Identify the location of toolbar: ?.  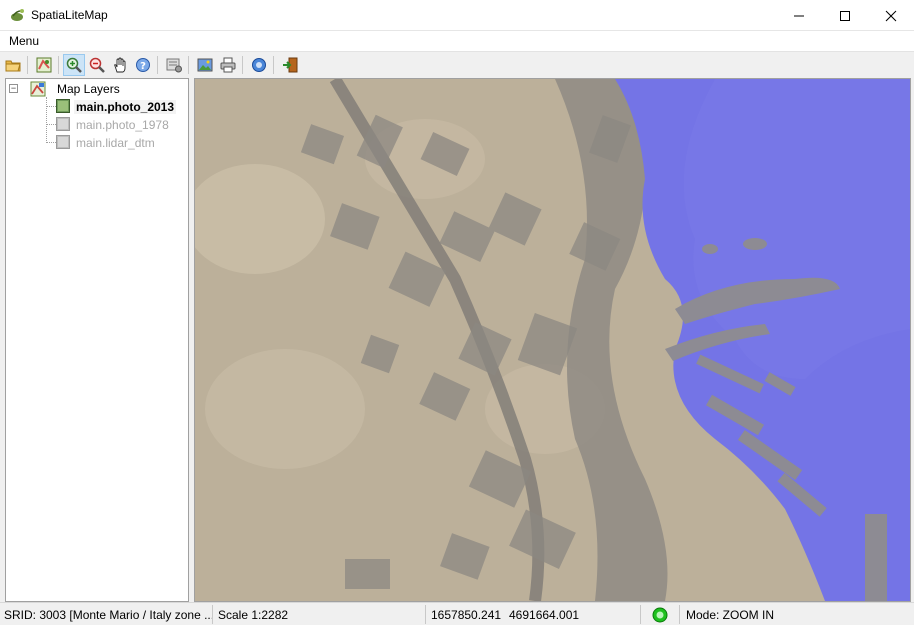
(457, 64).